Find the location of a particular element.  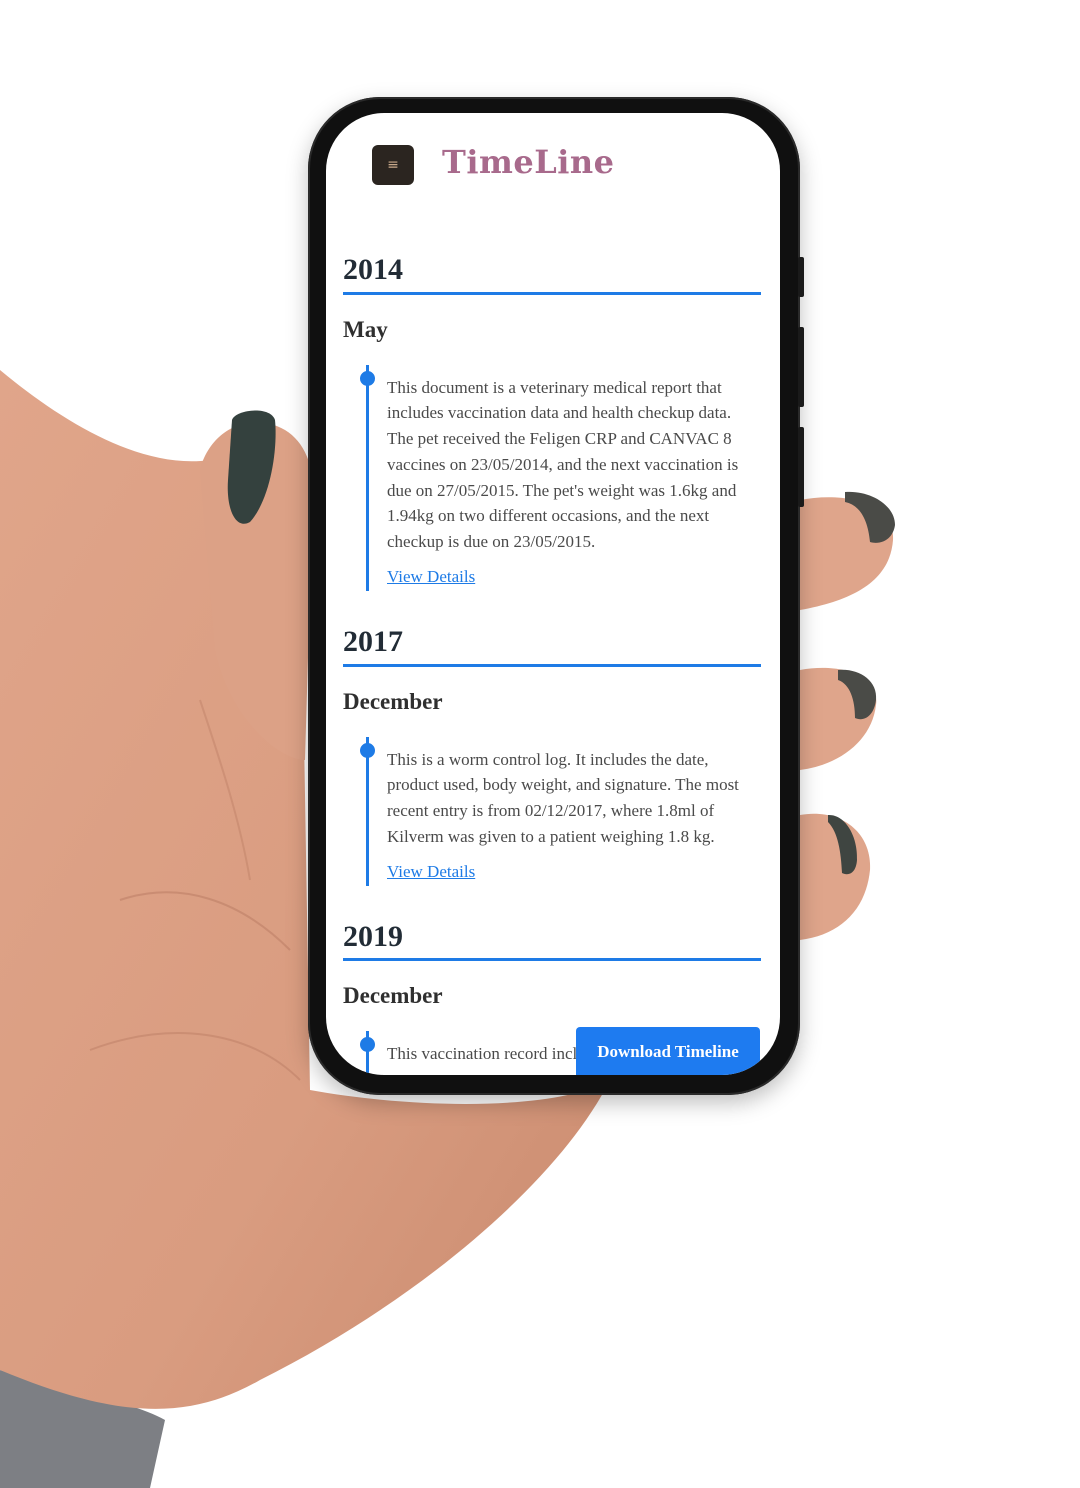

menu-icon: ≡ is located at coordinates (393, 165).